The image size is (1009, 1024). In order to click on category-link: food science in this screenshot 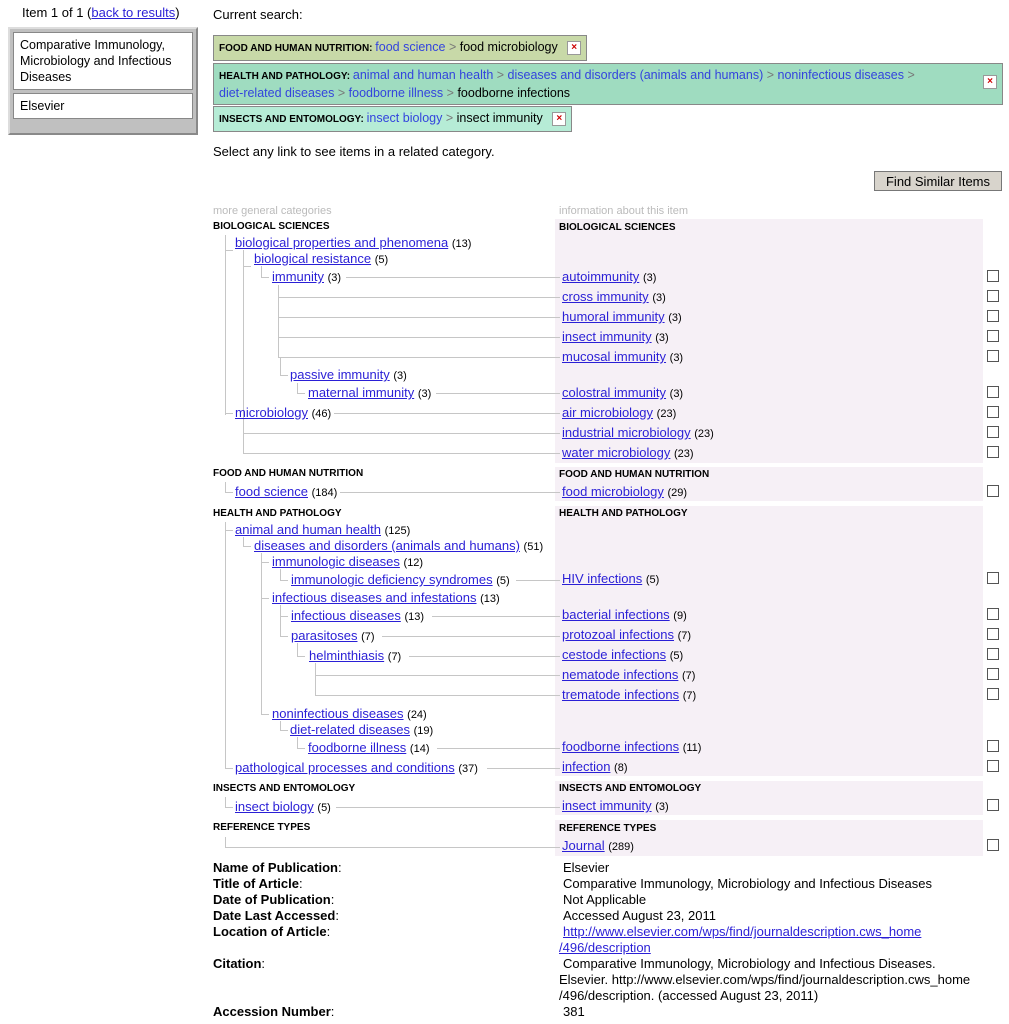, I will do `click(271, 491)`.